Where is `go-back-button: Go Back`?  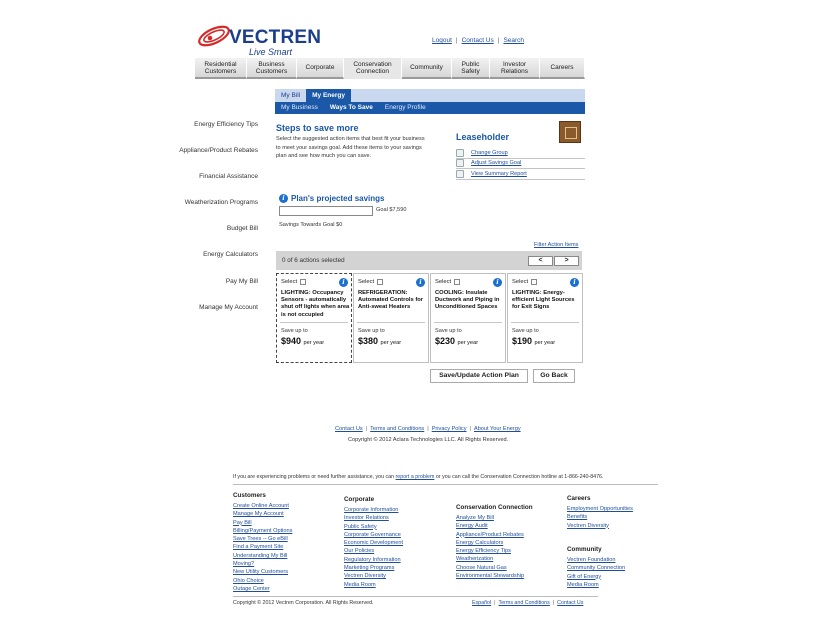 go-back-button: Go Back is located at coordinates (554, 376).